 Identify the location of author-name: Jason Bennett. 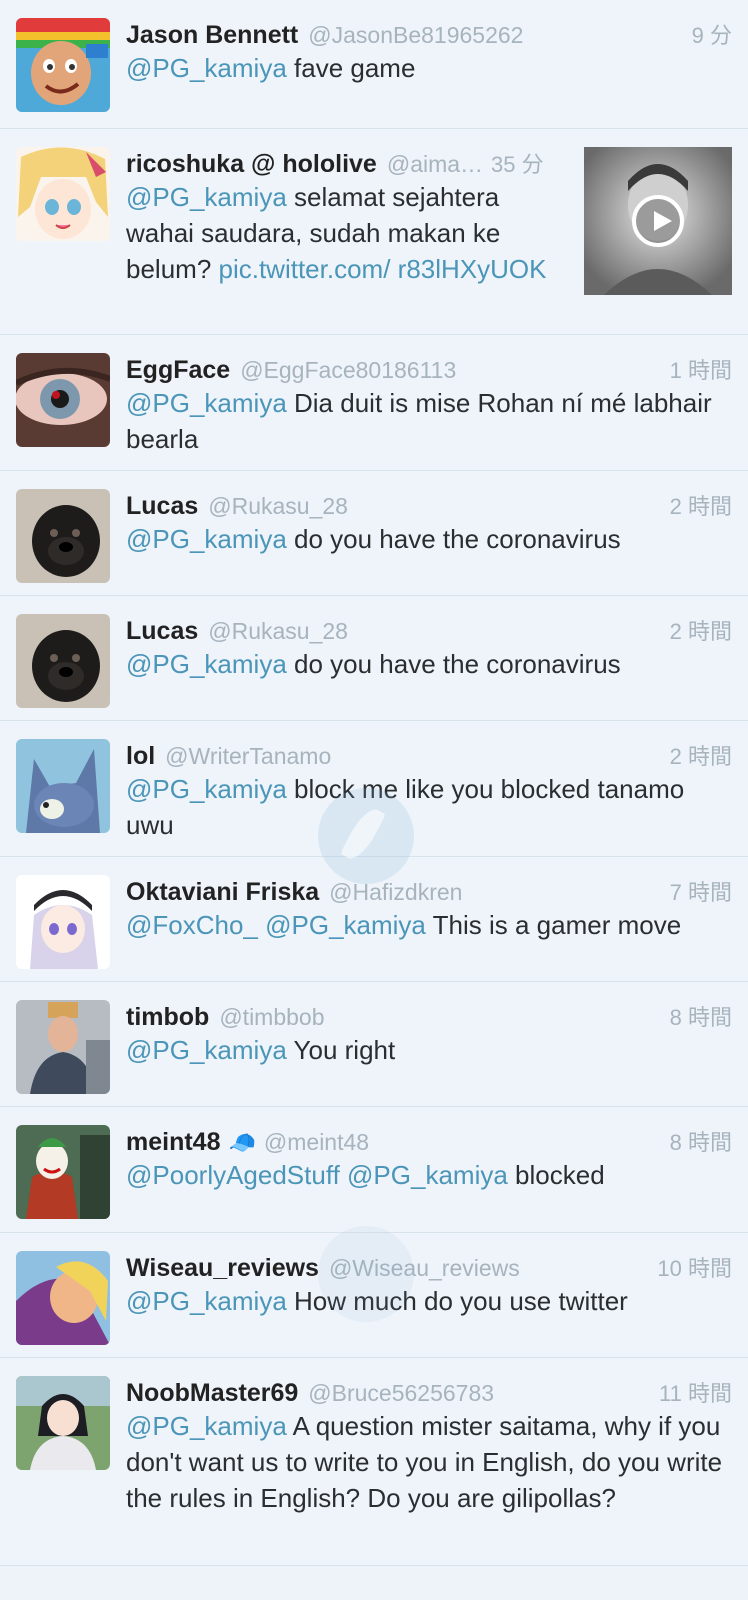
(212, 35).